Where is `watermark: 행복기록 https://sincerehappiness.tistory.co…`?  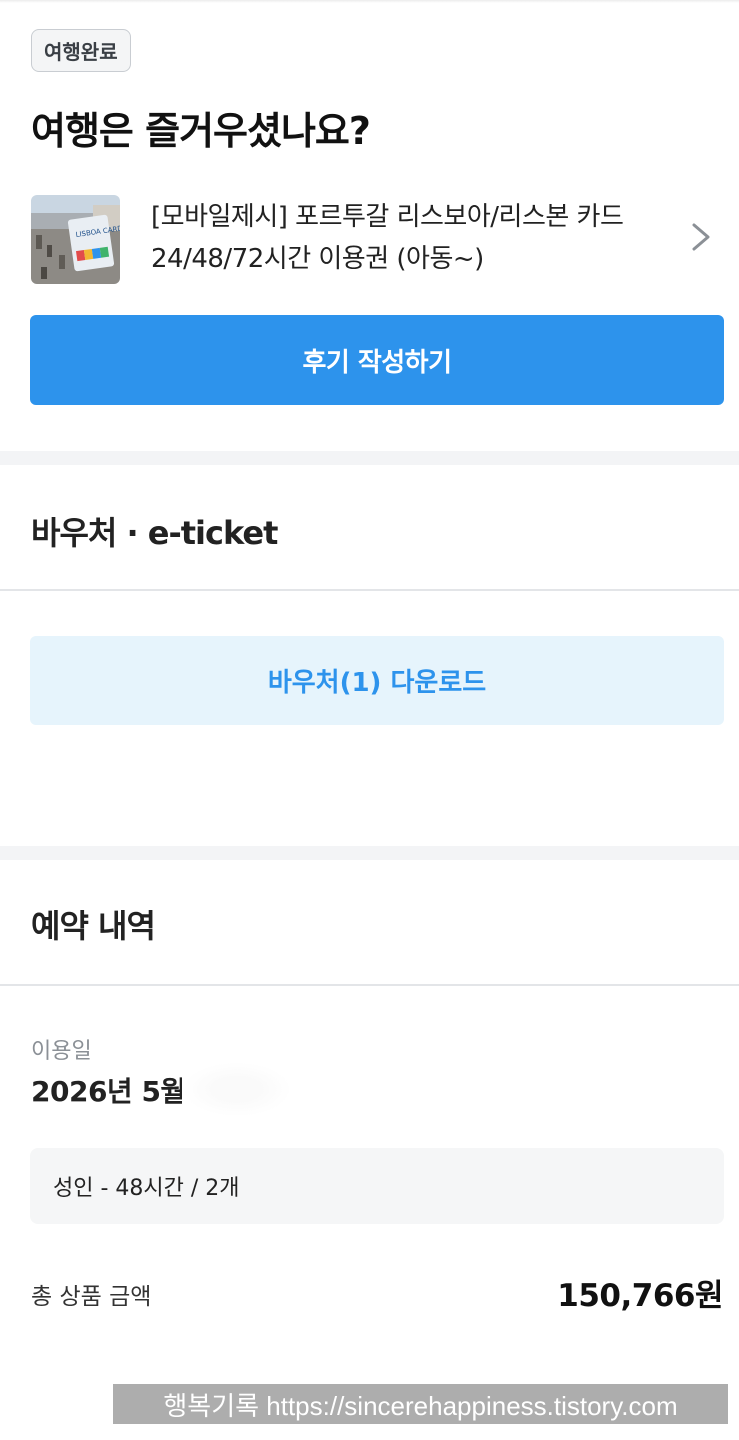 watermark: 행복기록 https://sincerehappiness.tistory.co… is located at coordinates (420, 1404).